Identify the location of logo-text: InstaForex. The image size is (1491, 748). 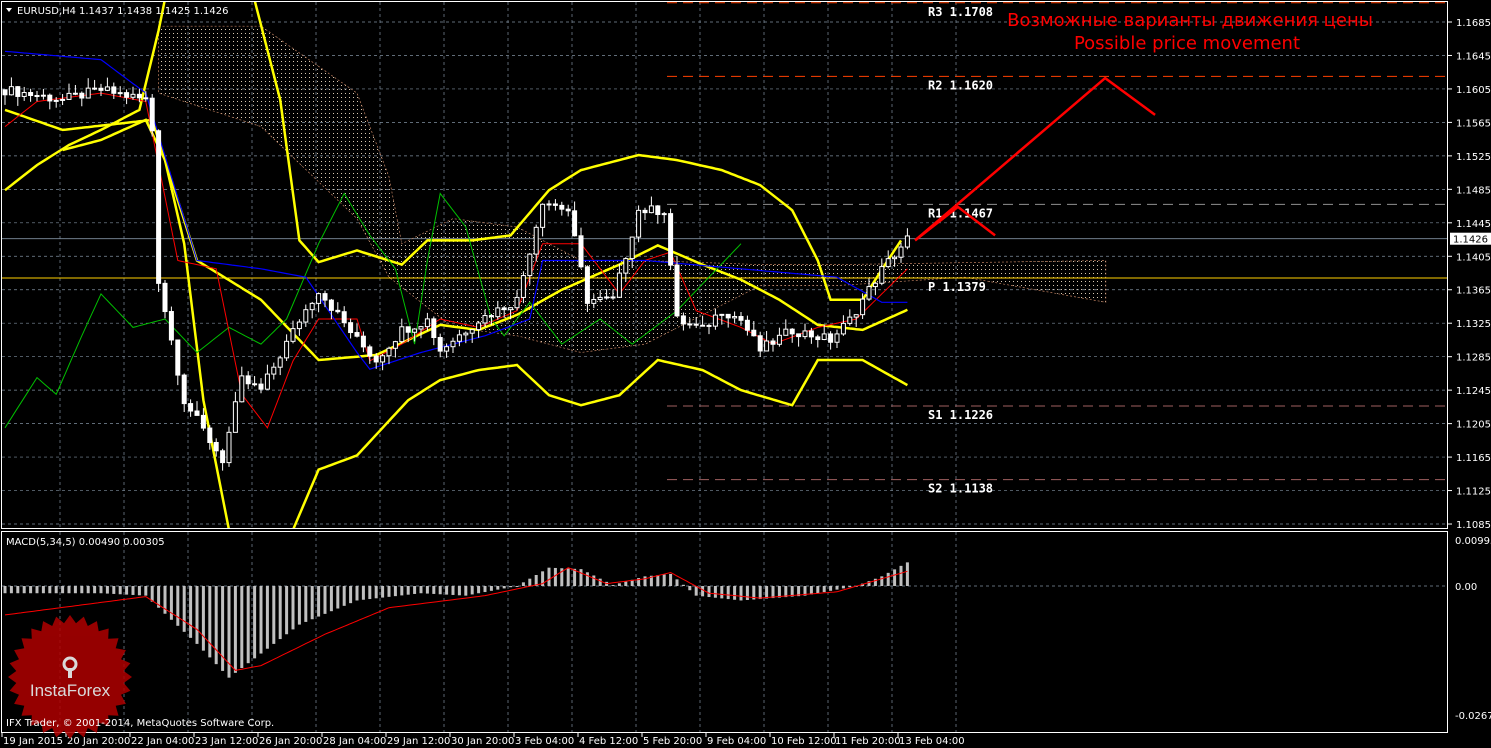
(70, 690).